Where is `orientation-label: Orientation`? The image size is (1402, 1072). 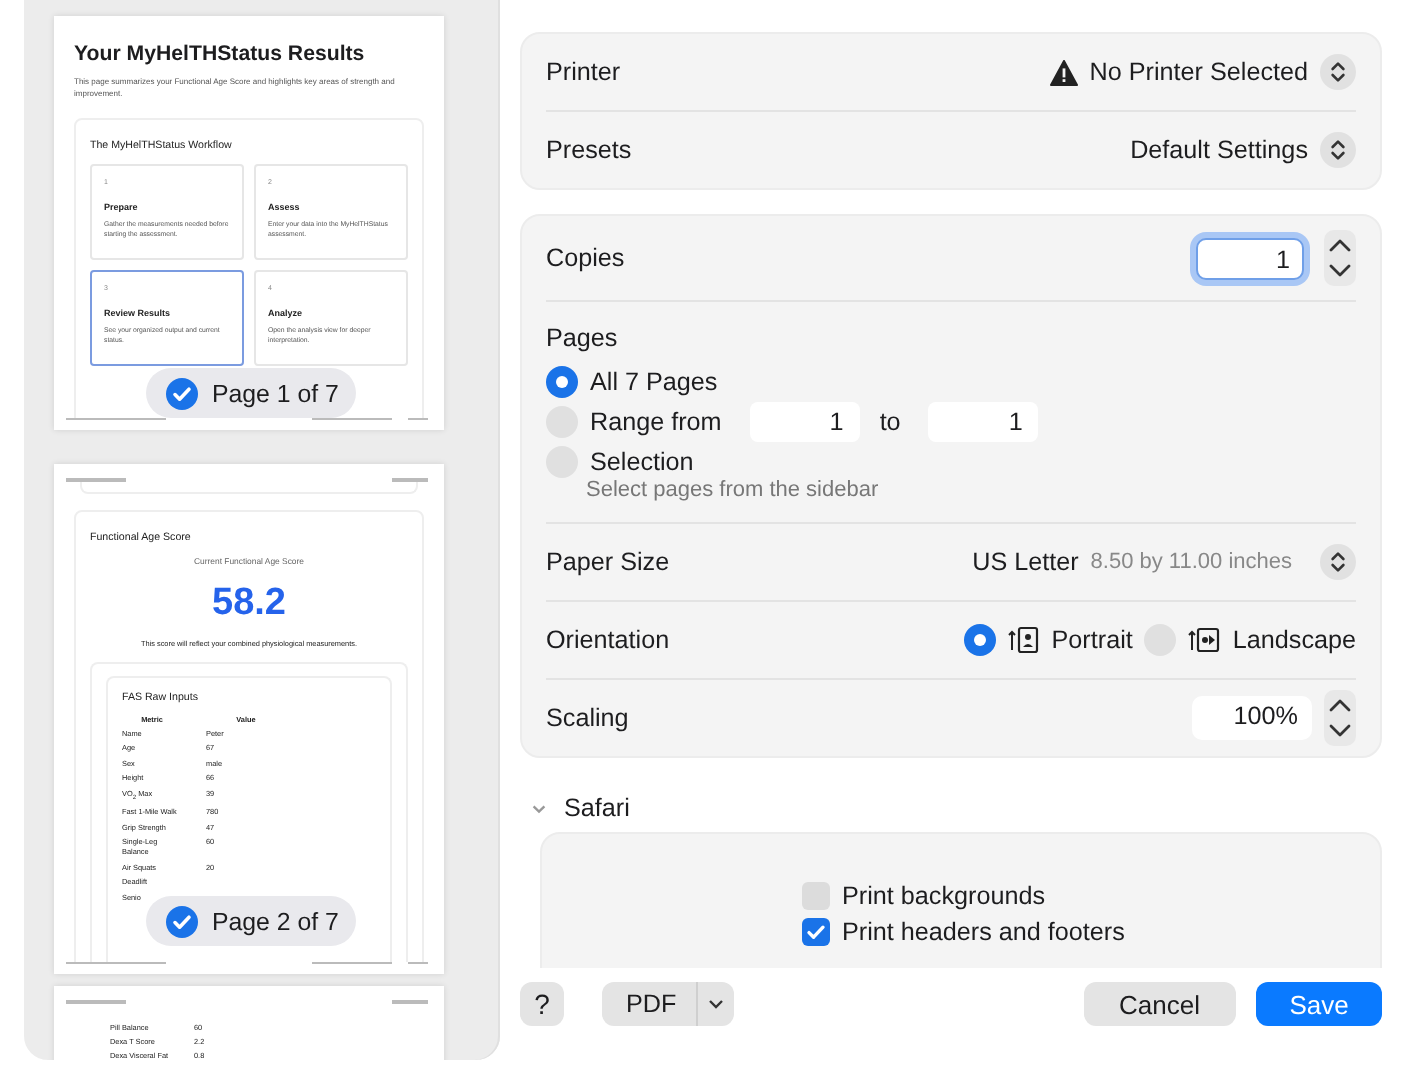 orientation-label: Orientation is located at coordinates (609, 640).